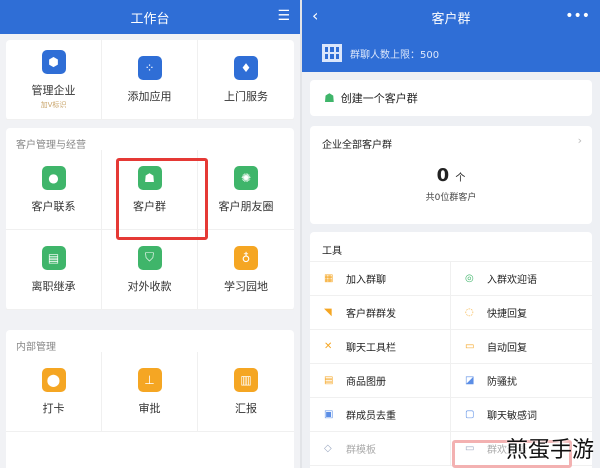 This screenshot has width=600, height=468. I want to click on tool-label: 商品图册, so click(366, 382).